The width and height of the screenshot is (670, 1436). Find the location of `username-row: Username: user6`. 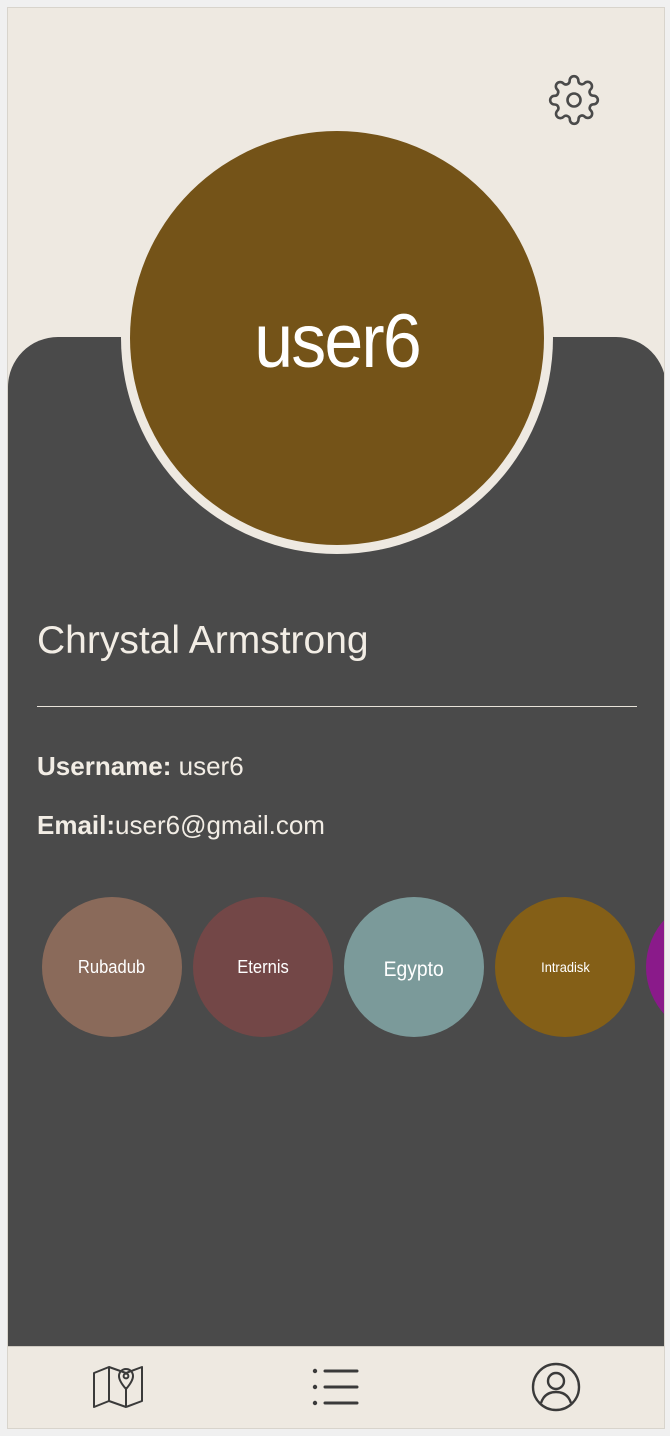

username-row: Username: user6 is located at coordinates (140, 766).